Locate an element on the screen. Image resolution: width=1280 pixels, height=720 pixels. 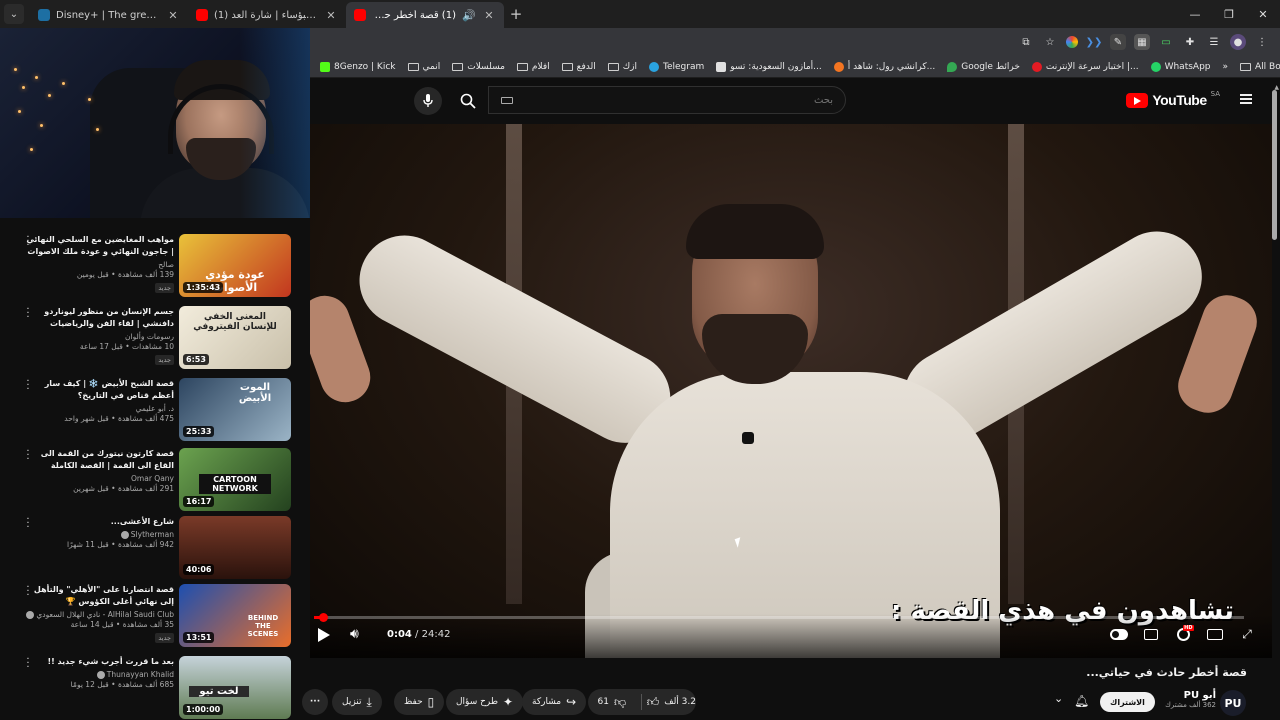
video-thumbnail: الموت الأبيض 25:33 is located at coordinates (235, 409).